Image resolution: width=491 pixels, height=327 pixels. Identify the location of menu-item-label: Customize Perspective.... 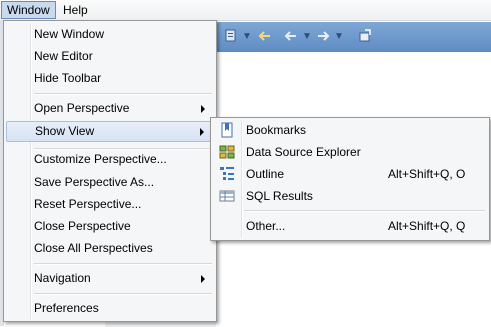
(100, 159).